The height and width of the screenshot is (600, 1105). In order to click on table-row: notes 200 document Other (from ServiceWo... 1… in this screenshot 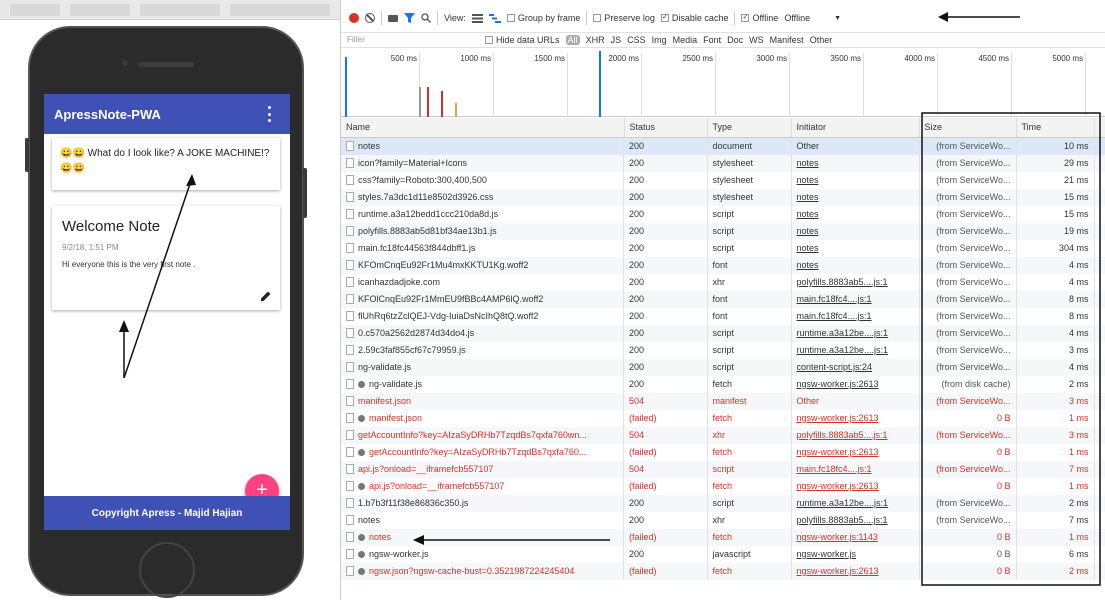, I will do `click(723, 146)`.